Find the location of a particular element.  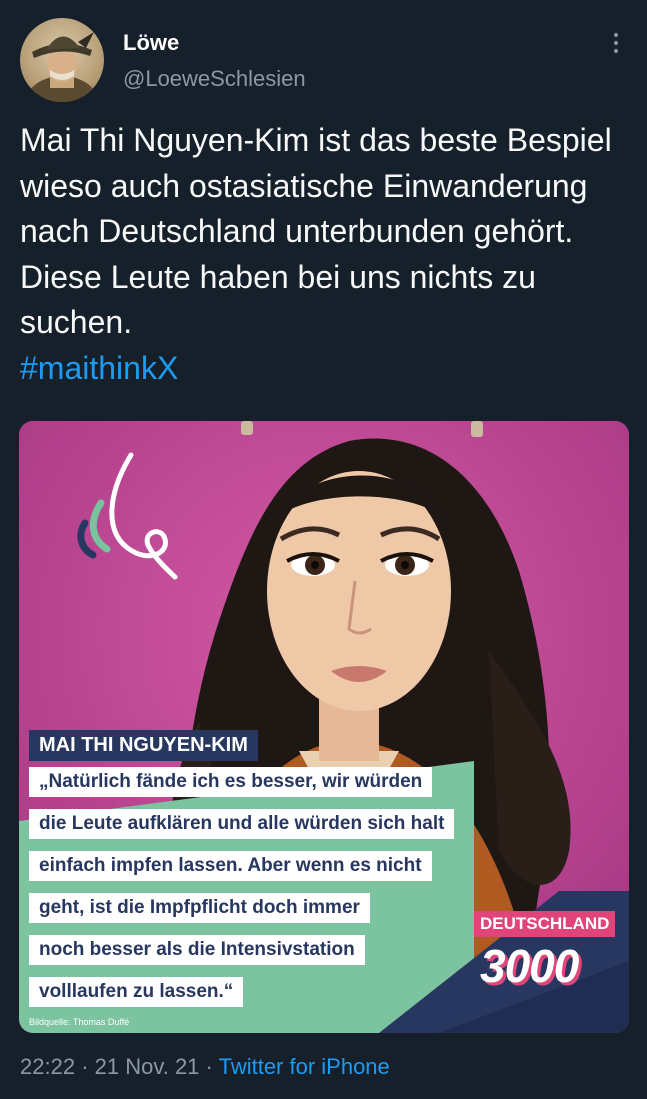

quote-line-6: volllaufen zu lassen.“ is located at coordinates (136, 992).